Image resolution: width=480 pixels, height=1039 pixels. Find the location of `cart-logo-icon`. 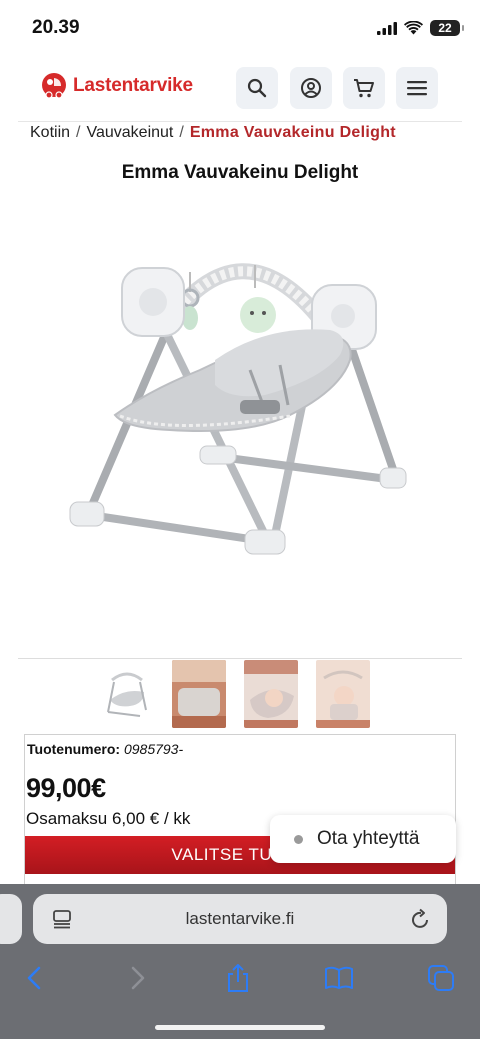

cart-logo-icon is located at coordinates (54, 86).